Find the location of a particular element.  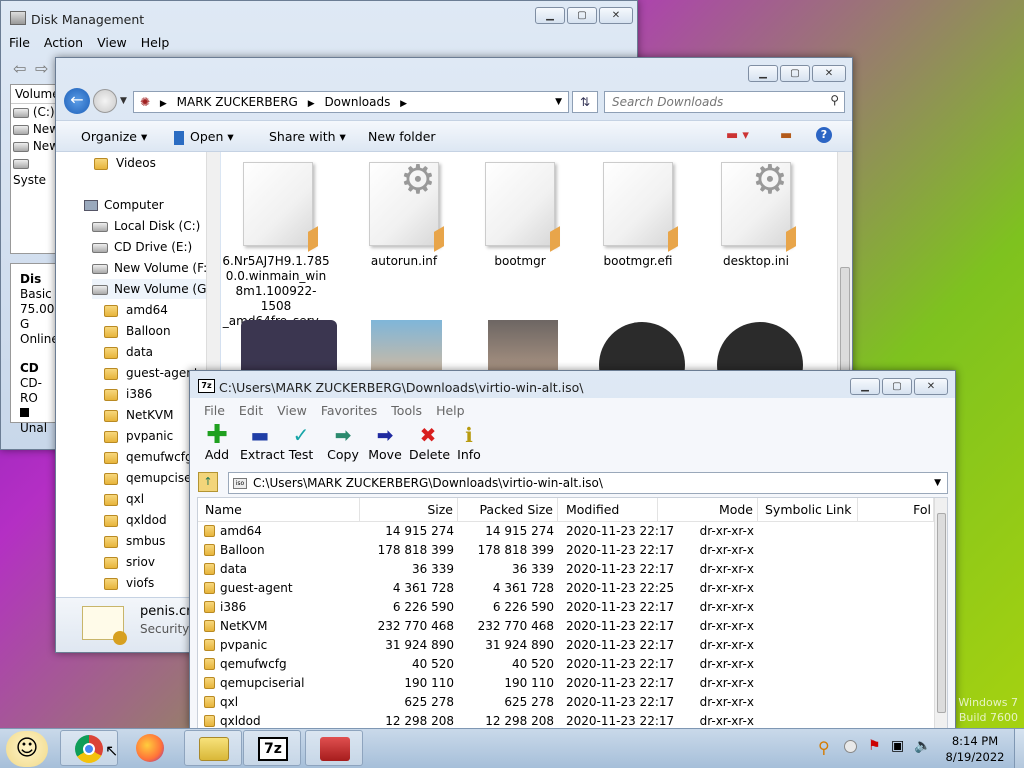

volume-item: (C:) is located at coordinates (36, 112).